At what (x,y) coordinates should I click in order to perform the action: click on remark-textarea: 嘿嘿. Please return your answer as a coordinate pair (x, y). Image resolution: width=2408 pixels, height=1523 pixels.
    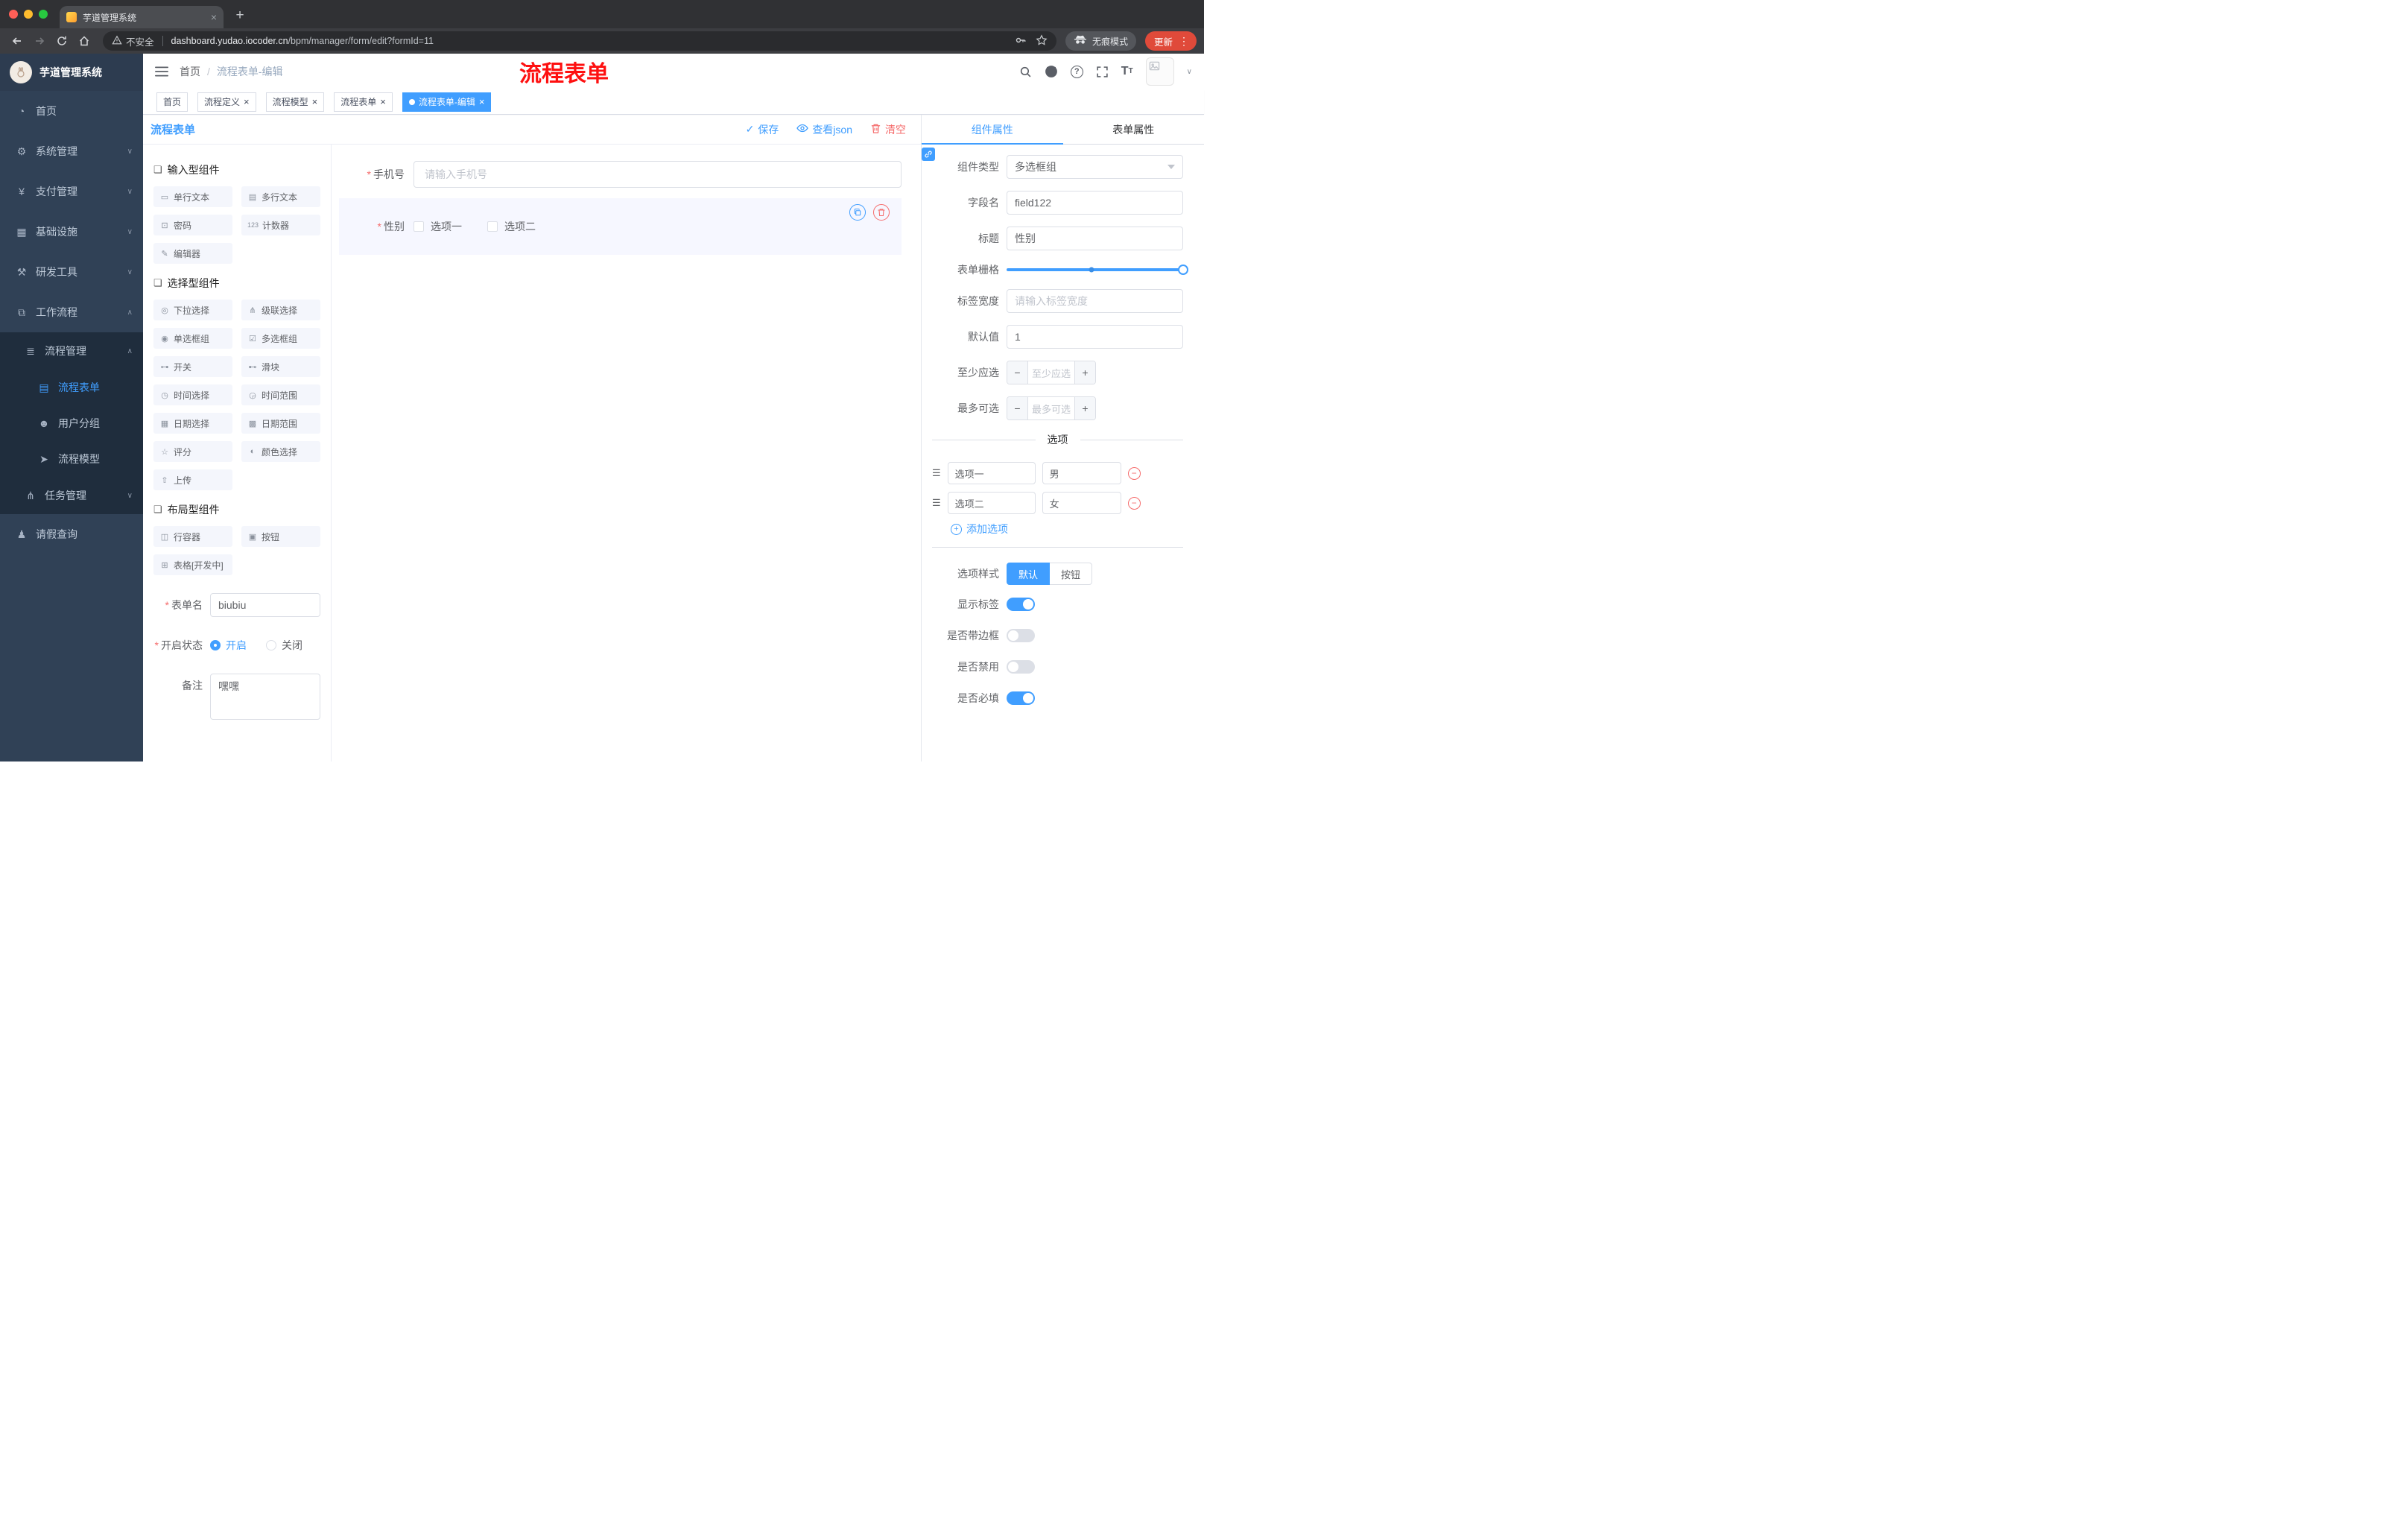
    Looking at the image, I should click on (265, 697).